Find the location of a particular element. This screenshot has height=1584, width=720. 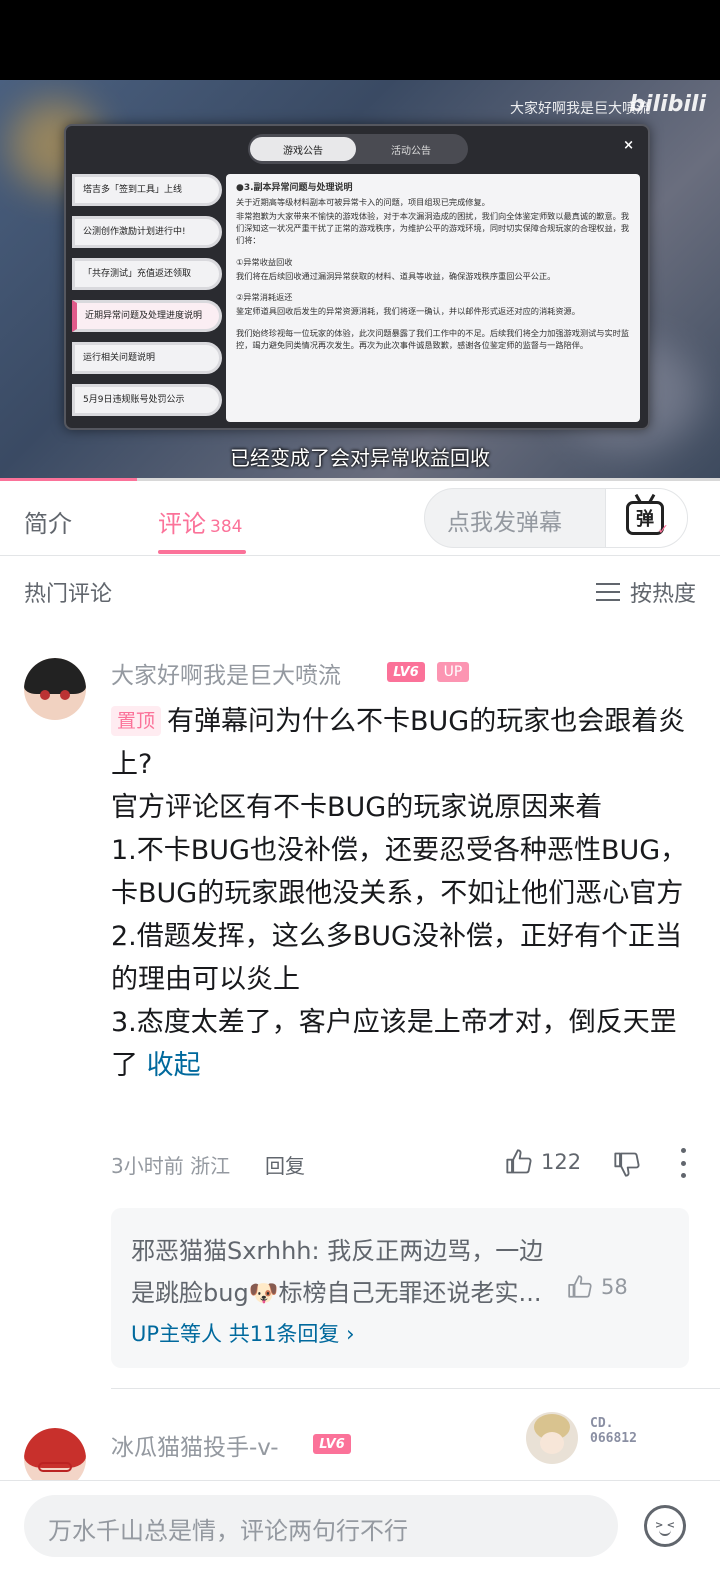

reply-button: 回复 is located at coordinates (285, 1164).